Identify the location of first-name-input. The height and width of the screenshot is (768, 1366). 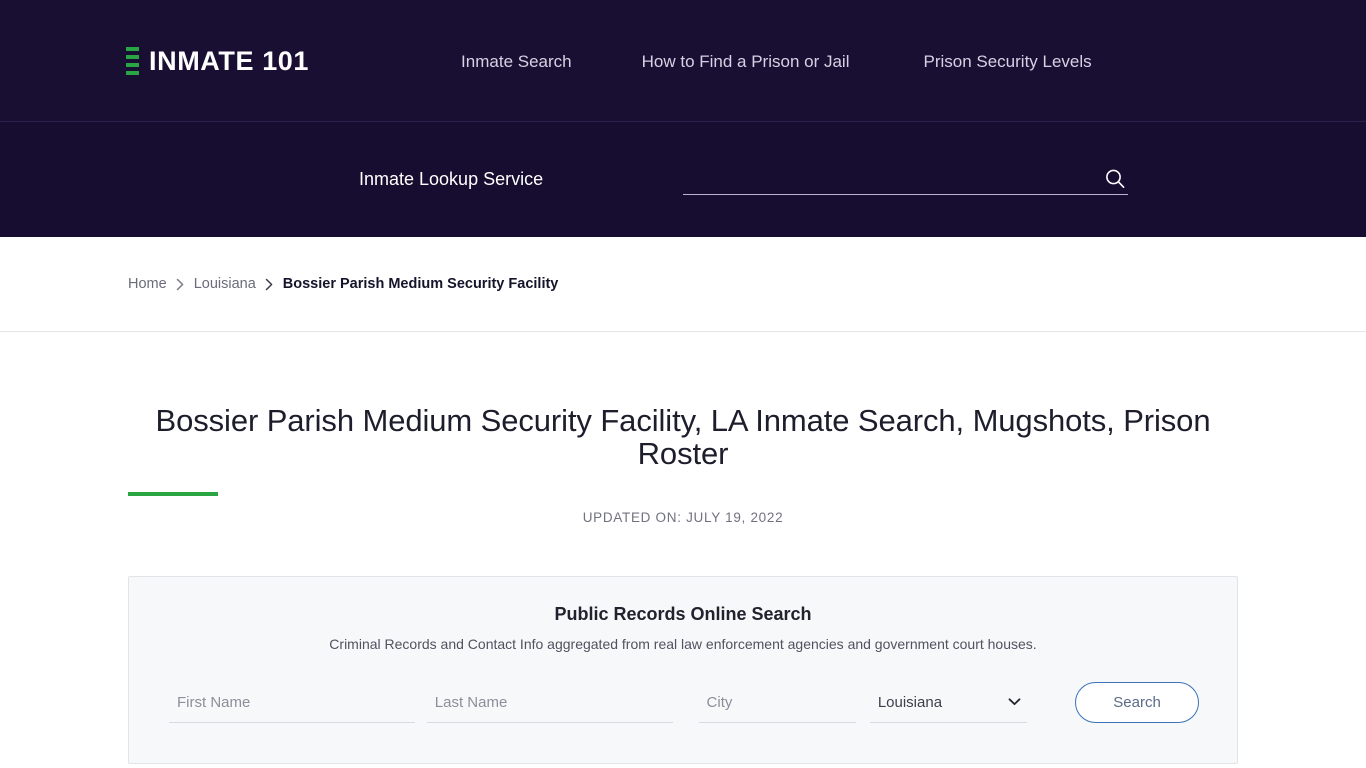
(292, 702).